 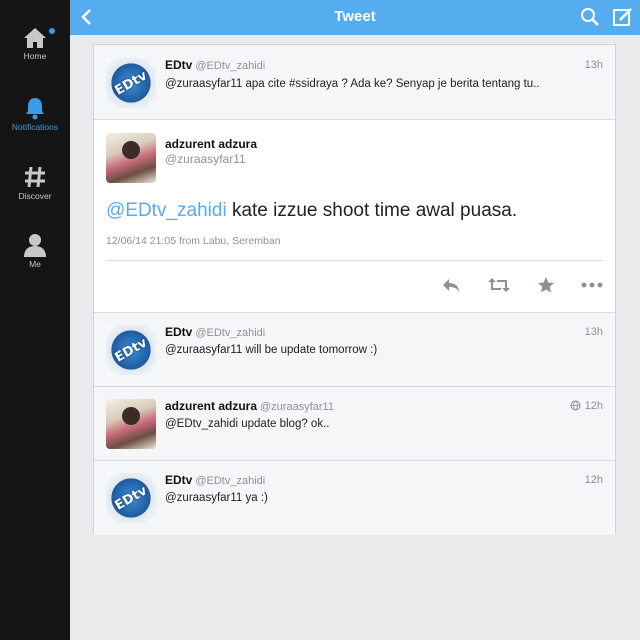 What do you see at coordinates (499, 285) in the screenshot?
I see `retweet-icon` at bounding box center [499, 285].